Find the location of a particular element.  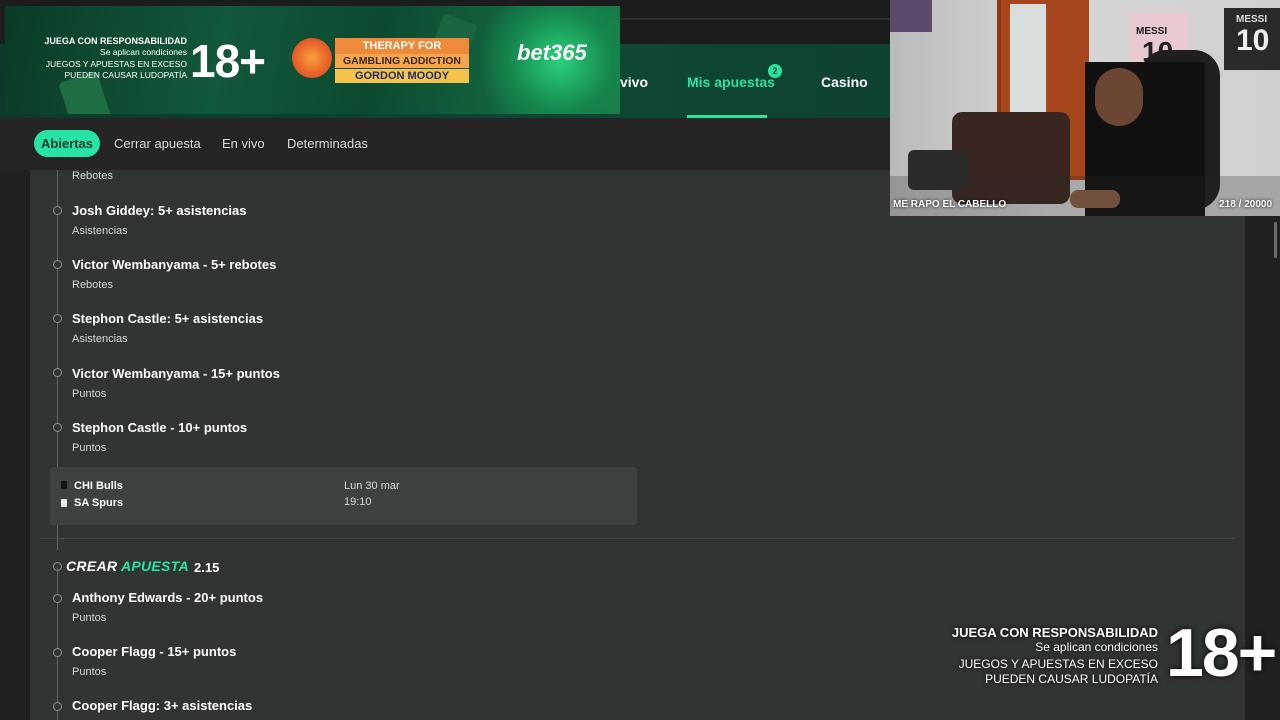

overlay-warning-text: JUEGOS Y APUESTAS EN EXCESO is located at coordinates (1058, 664).